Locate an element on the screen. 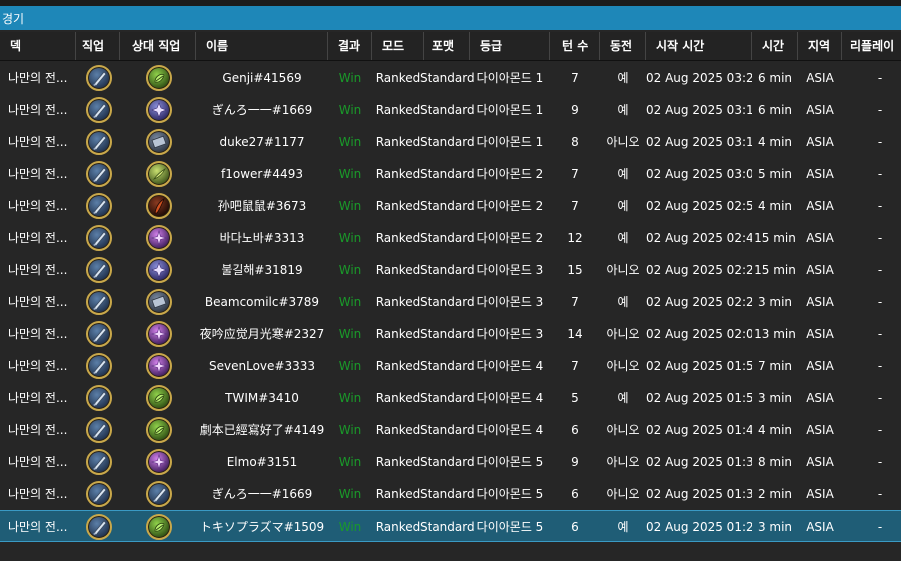 The height and width of the screenshot is (561, 901). start-time-cell: 02 Aug 2025 01:56 is located at coordinates (699, 366).